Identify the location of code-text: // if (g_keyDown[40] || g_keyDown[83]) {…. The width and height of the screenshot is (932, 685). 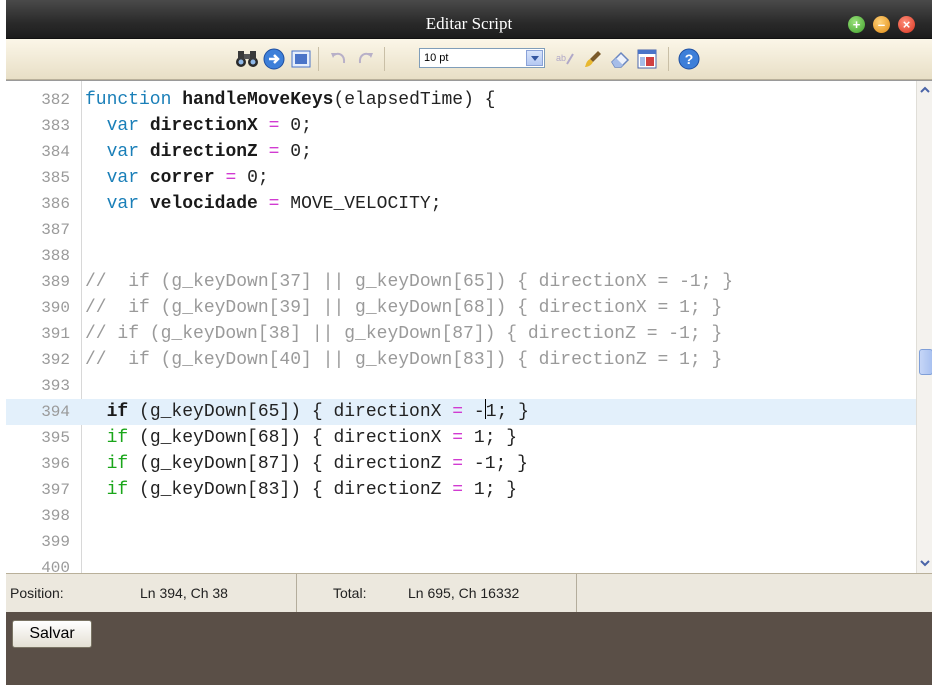
(403, 360).